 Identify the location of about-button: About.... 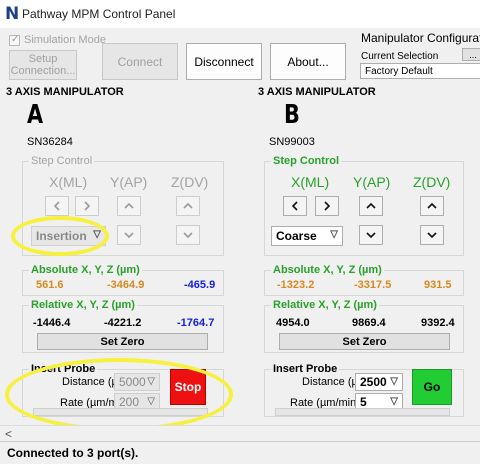
(308, 61).